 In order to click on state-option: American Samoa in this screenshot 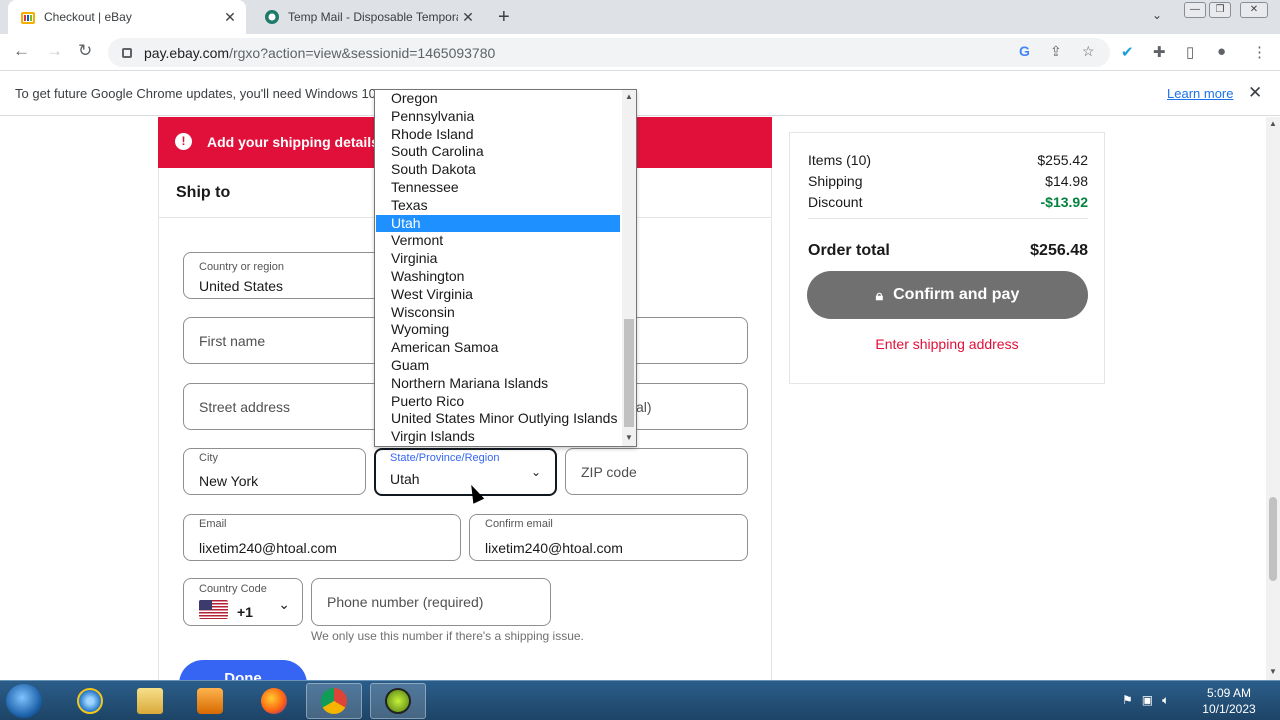, I will do `click(498, 348)`.